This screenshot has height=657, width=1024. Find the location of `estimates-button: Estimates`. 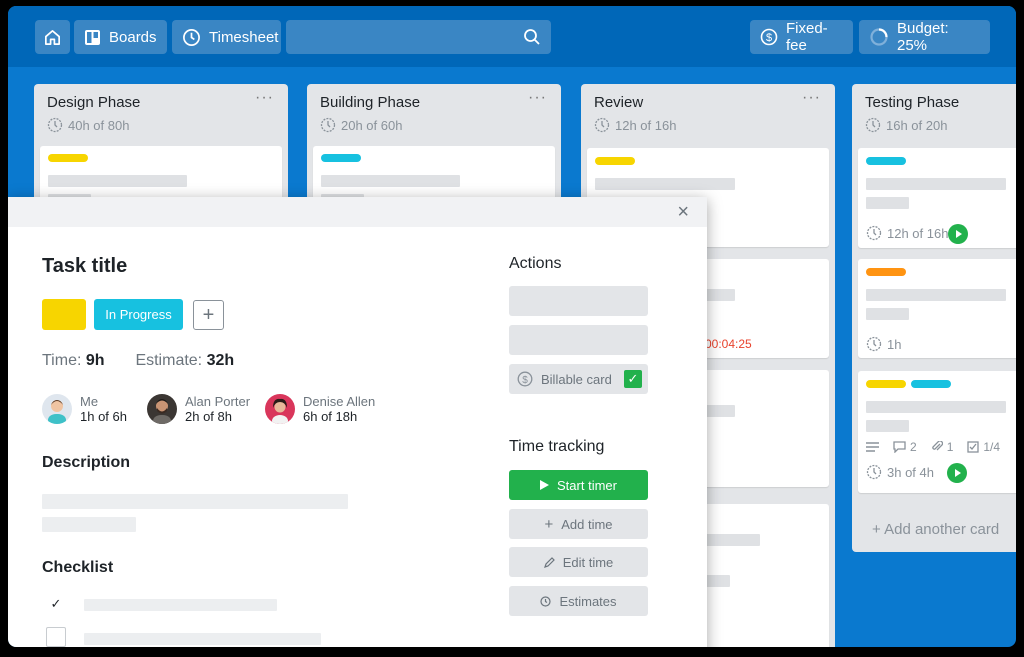

estimates-button: Estimates is located at coordinates (578, 601).